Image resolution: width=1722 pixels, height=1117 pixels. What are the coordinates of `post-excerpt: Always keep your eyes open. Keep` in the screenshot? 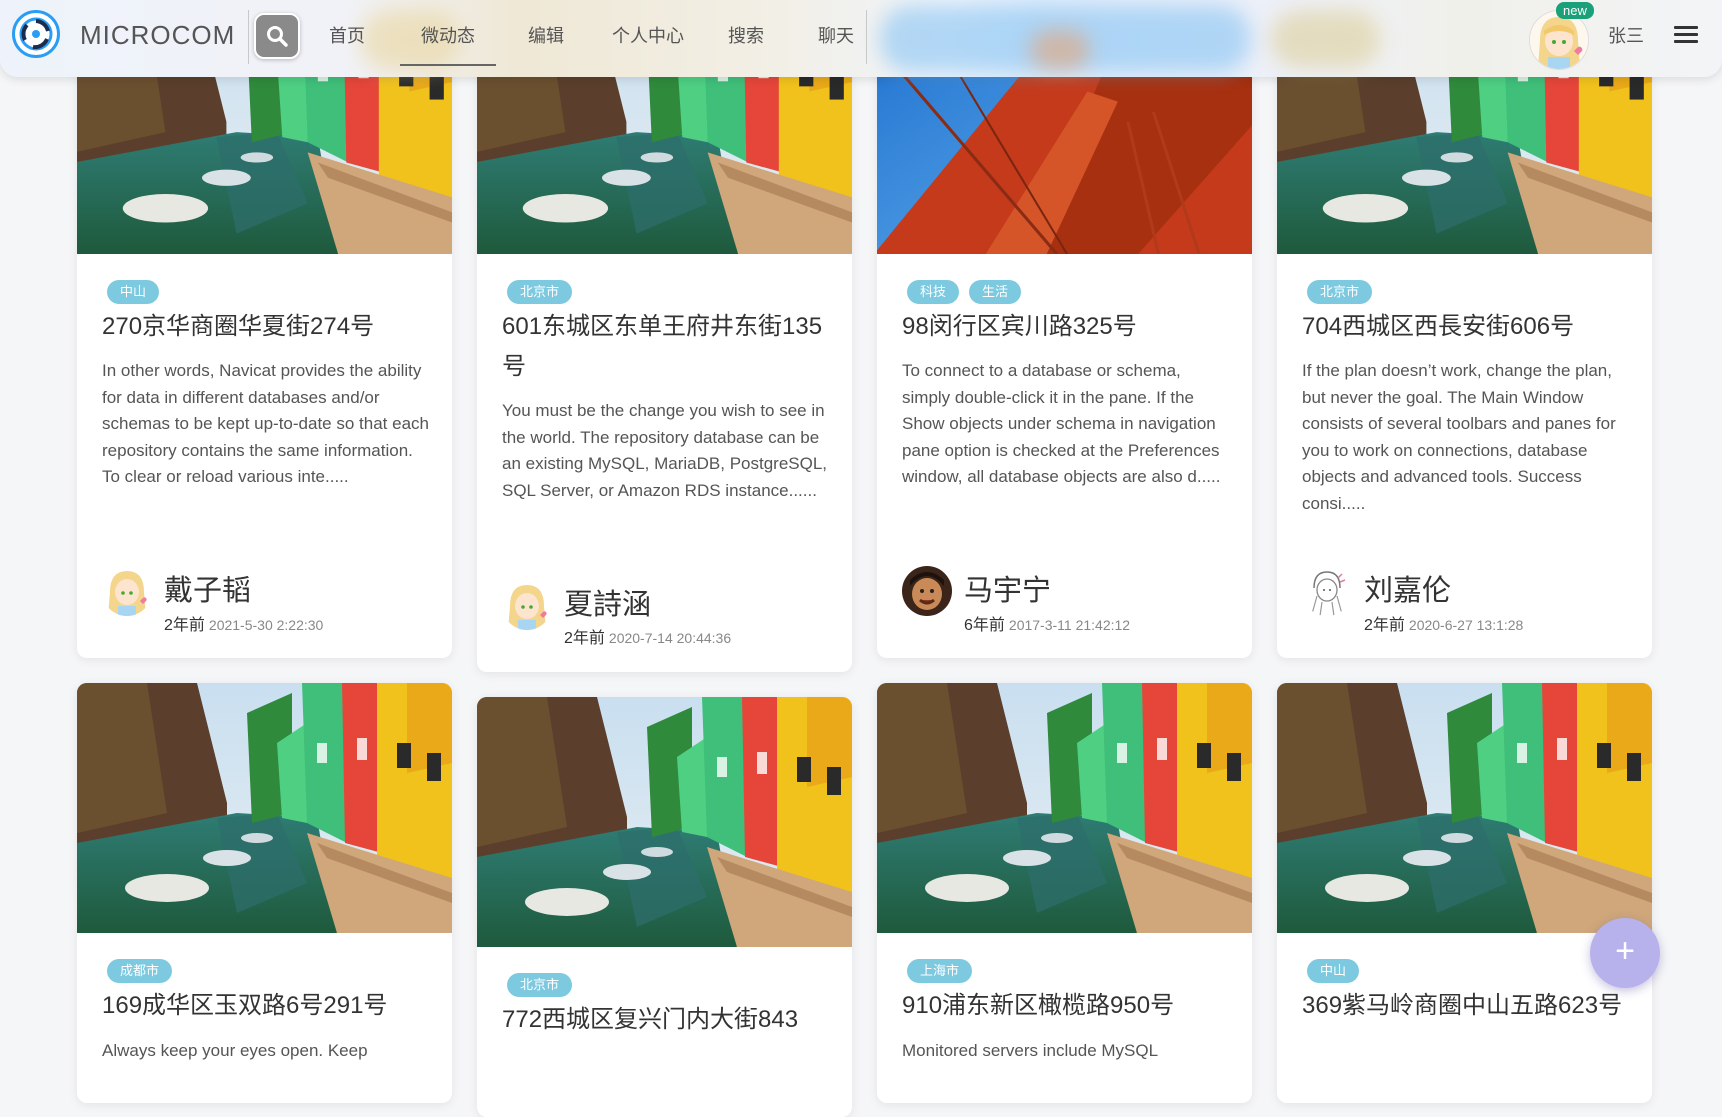 It's located at (235, 1050).